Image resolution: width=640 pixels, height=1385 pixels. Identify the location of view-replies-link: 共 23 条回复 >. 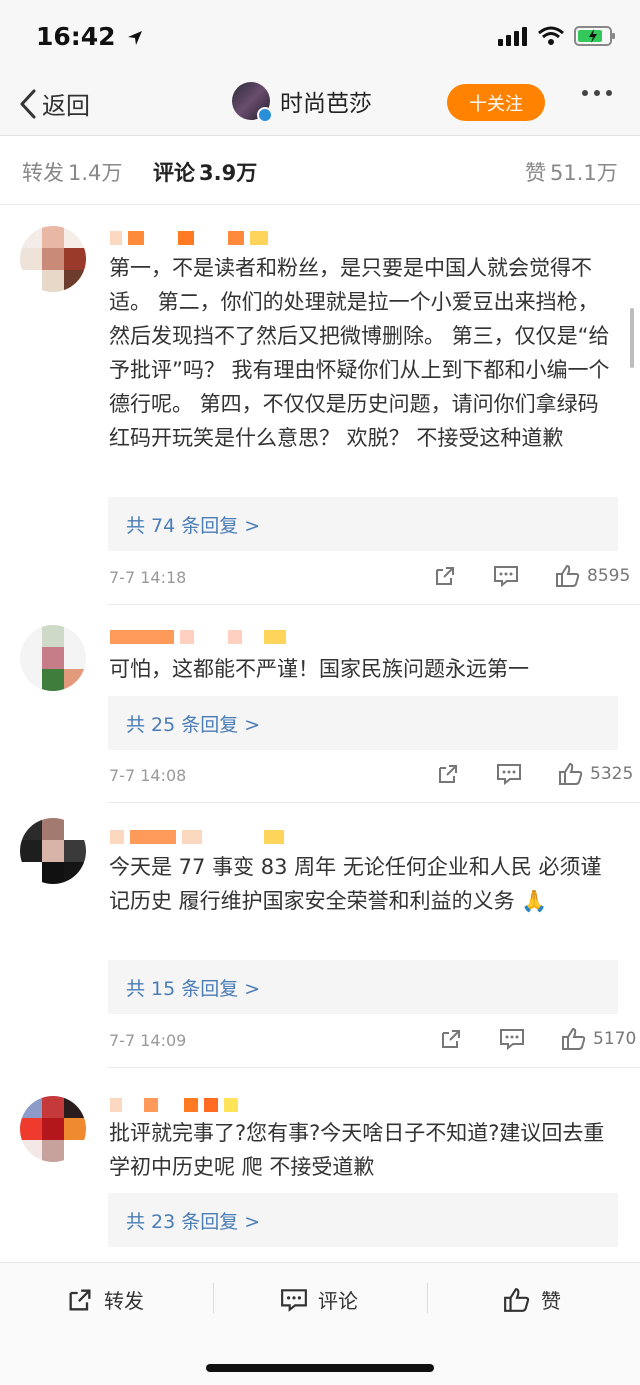
(363, 1220).